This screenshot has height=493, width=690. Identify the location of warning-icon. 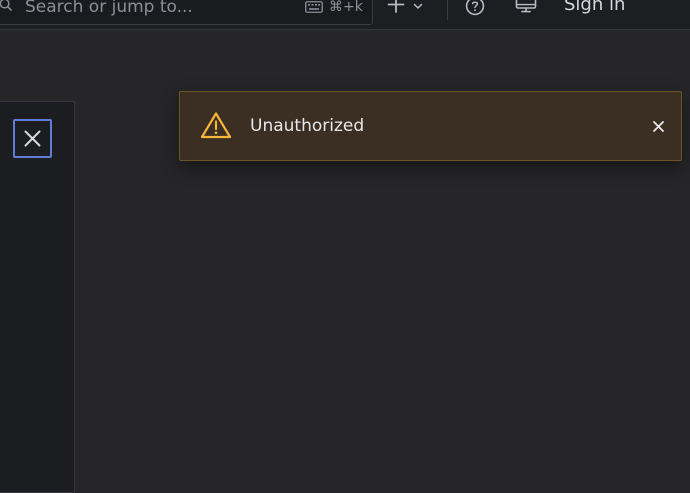
(216, 125).